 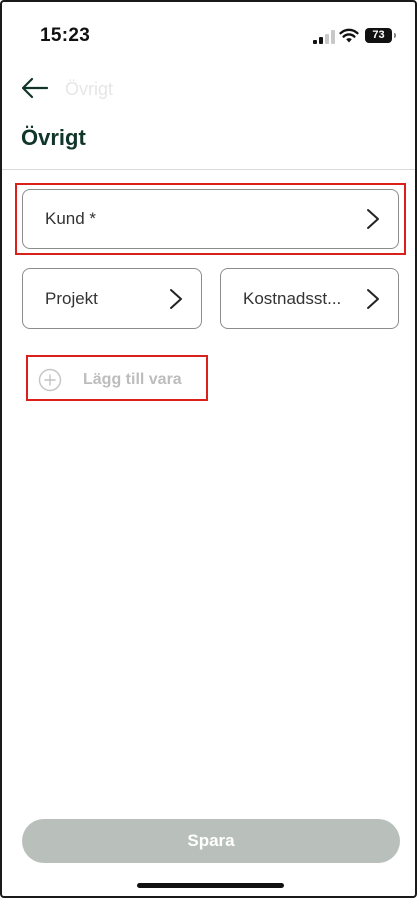 I want to click on add-item-label: Lägg till vara, so click(x=132, y=379).